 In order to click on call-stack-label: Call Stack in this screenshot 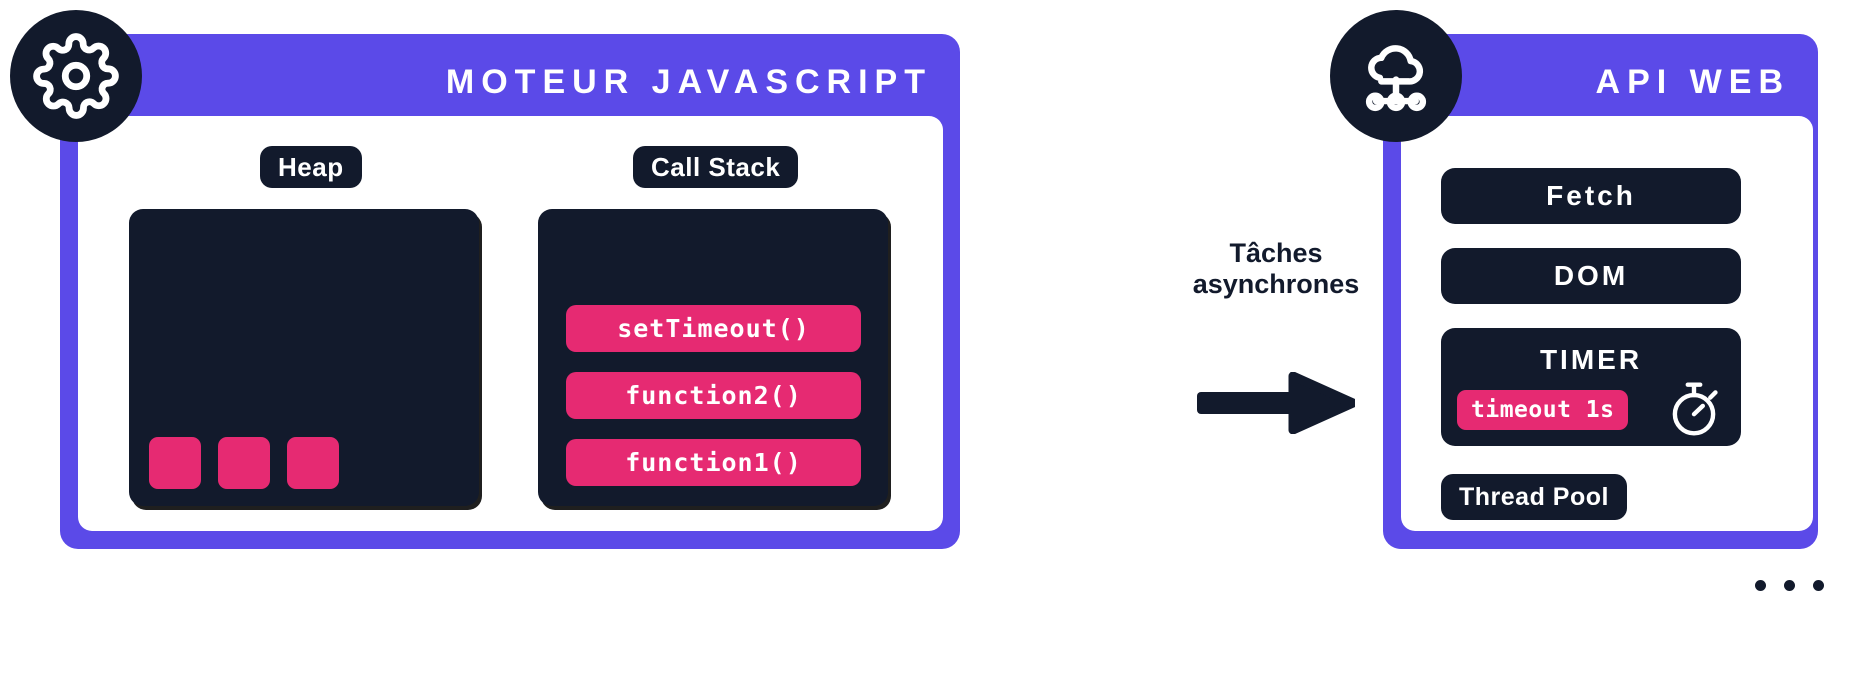, I will do `click(716, 167)`.